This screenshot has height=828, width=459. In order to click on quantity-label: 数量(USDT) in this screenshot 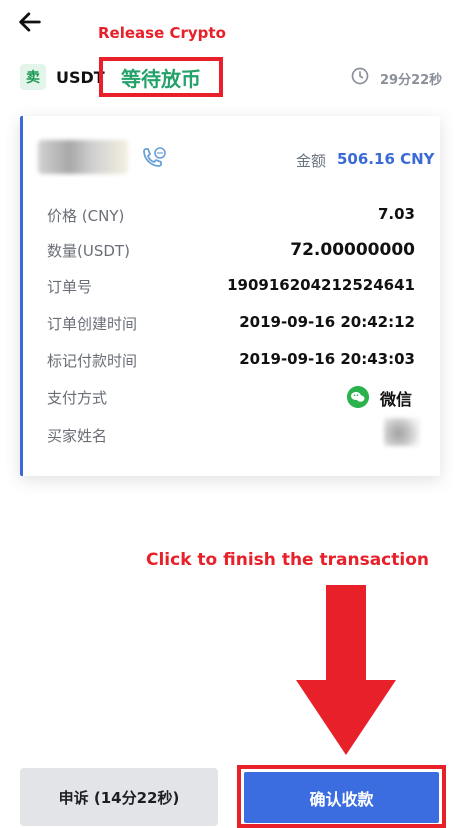, I will do `click(88, 251)`.